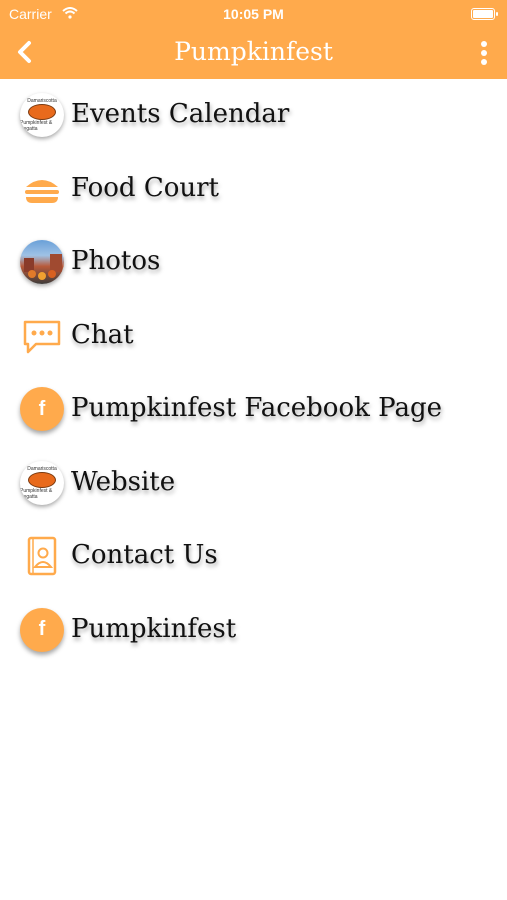 The height and width of the screenshot is (900, 507). I want to click on battery-icon, so click(484, 14).